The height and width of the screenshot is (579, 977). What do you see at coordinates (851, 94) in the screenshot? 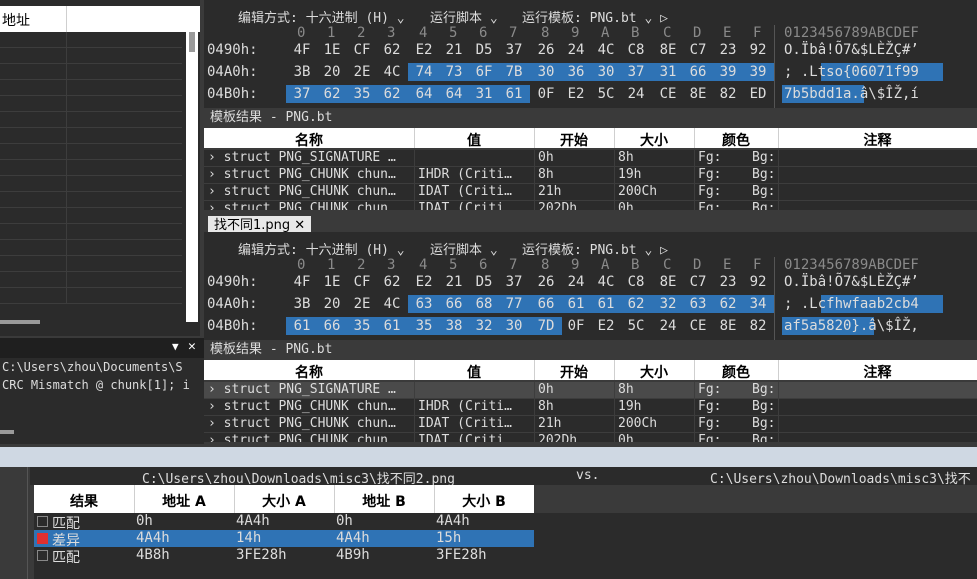
I see `ascii-text: 7b5bdd1a.â\$ÎŽ‚í` at bounding box center [851, 94].